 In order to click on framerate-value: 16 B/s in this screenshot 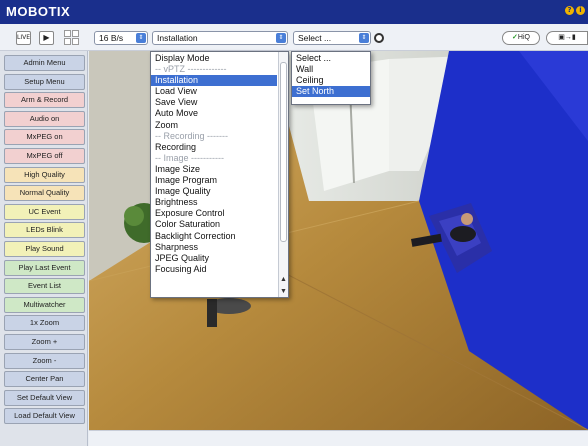, I will do `click(111, 38)`.